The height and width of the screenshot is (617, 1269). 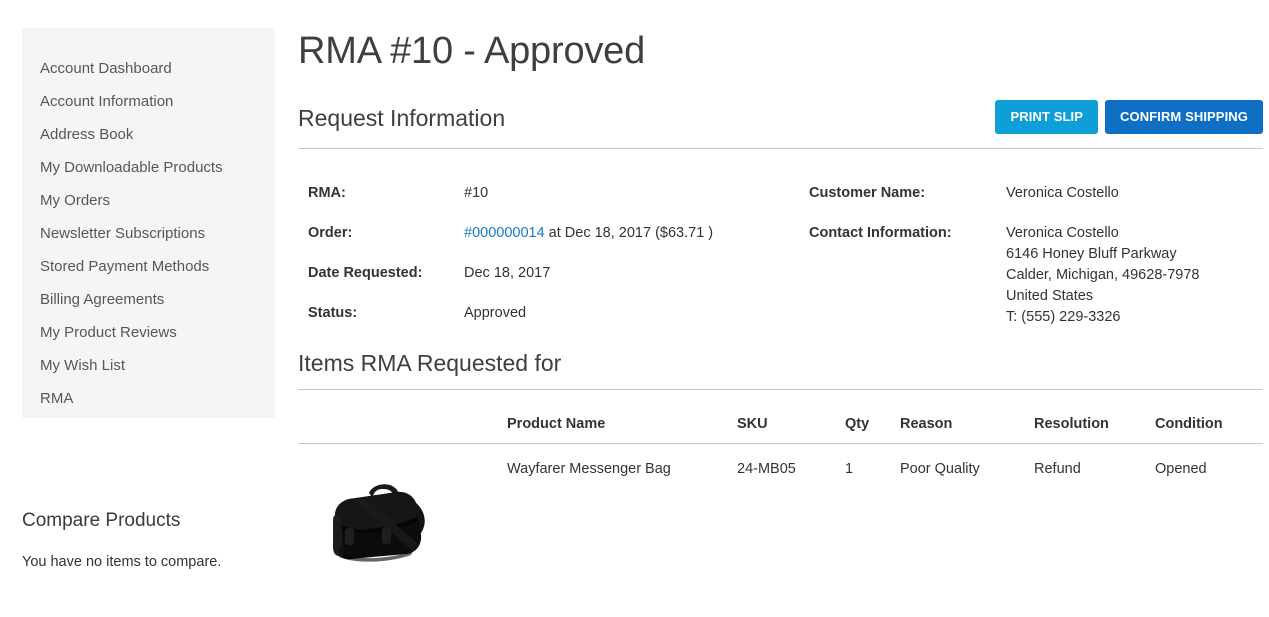 What do you see at coordinates (507, 273) in the screenshot?
I see `date-requested-value: Dec 18, 2017` at bounding box center [507, 273].